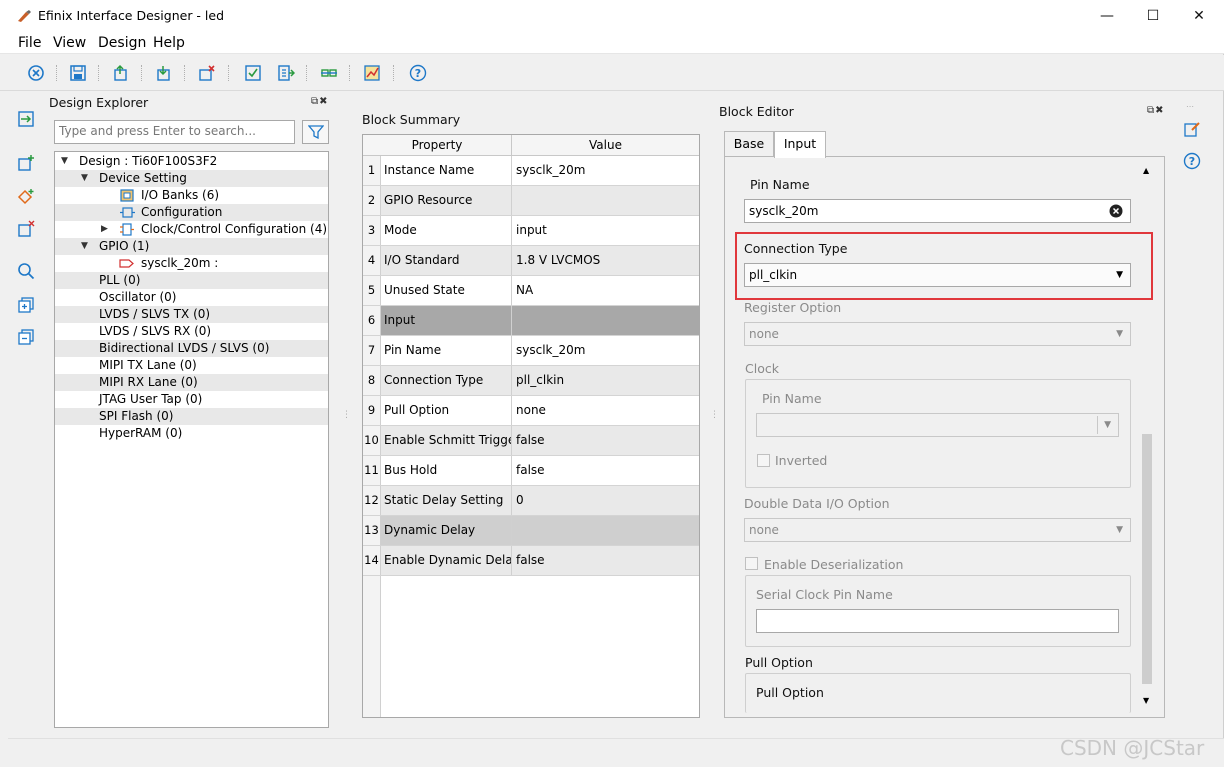 The width and height of the screenshot is (1228, 767). Describe the element at coordinates (122, 43) in the screenshot. I see `menu-design: Design` at that location.